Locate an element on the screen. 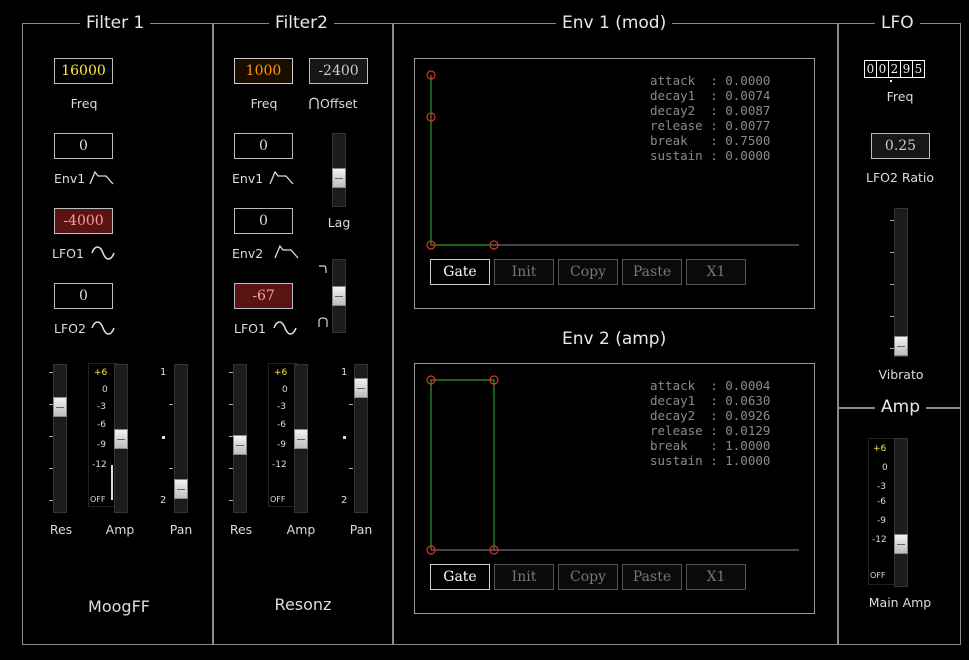 The height and width of the screenshot is (660, 969). filter2-res-label: Res is located at coordinates (241, 529).